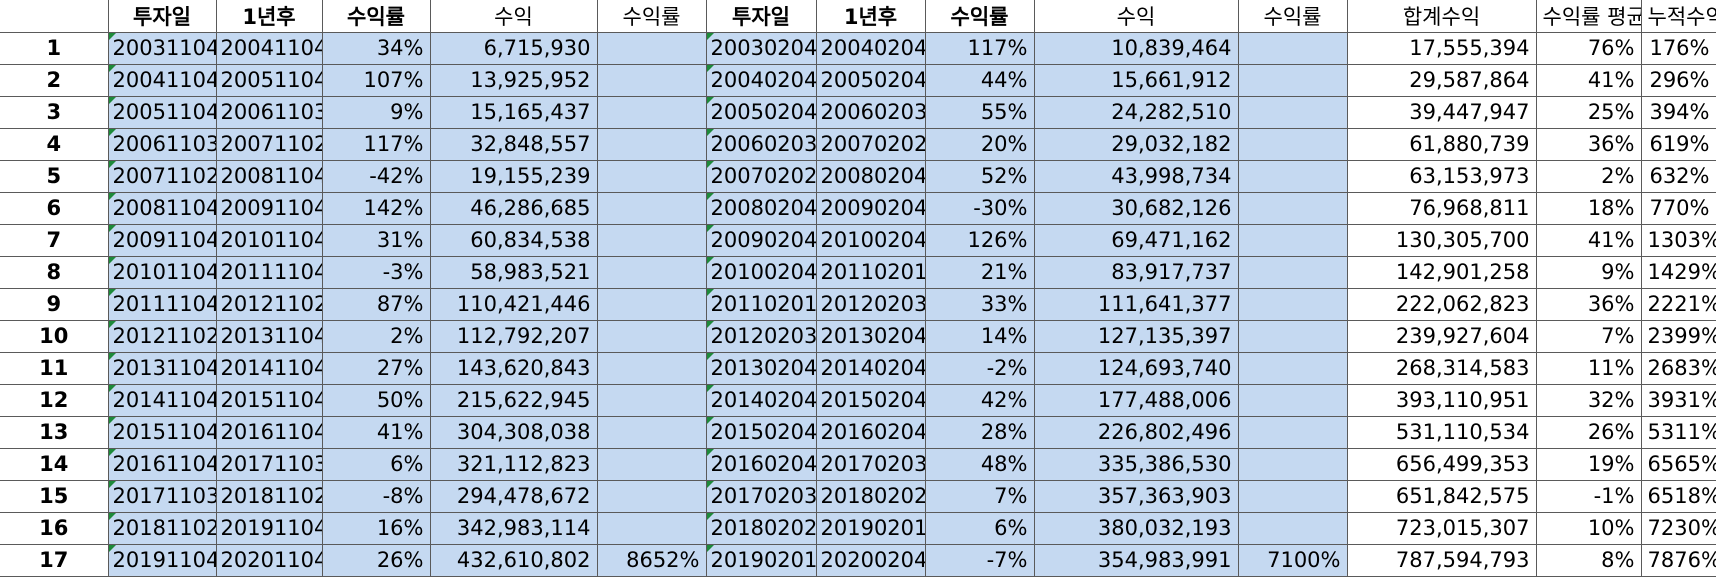 The height and width of the screenshot is (584, 1716). What do you see at coordinates (162, 144) in the screenshot?
I see `cell-invest-date-a: 20061103` at bounding box center [162, 144].